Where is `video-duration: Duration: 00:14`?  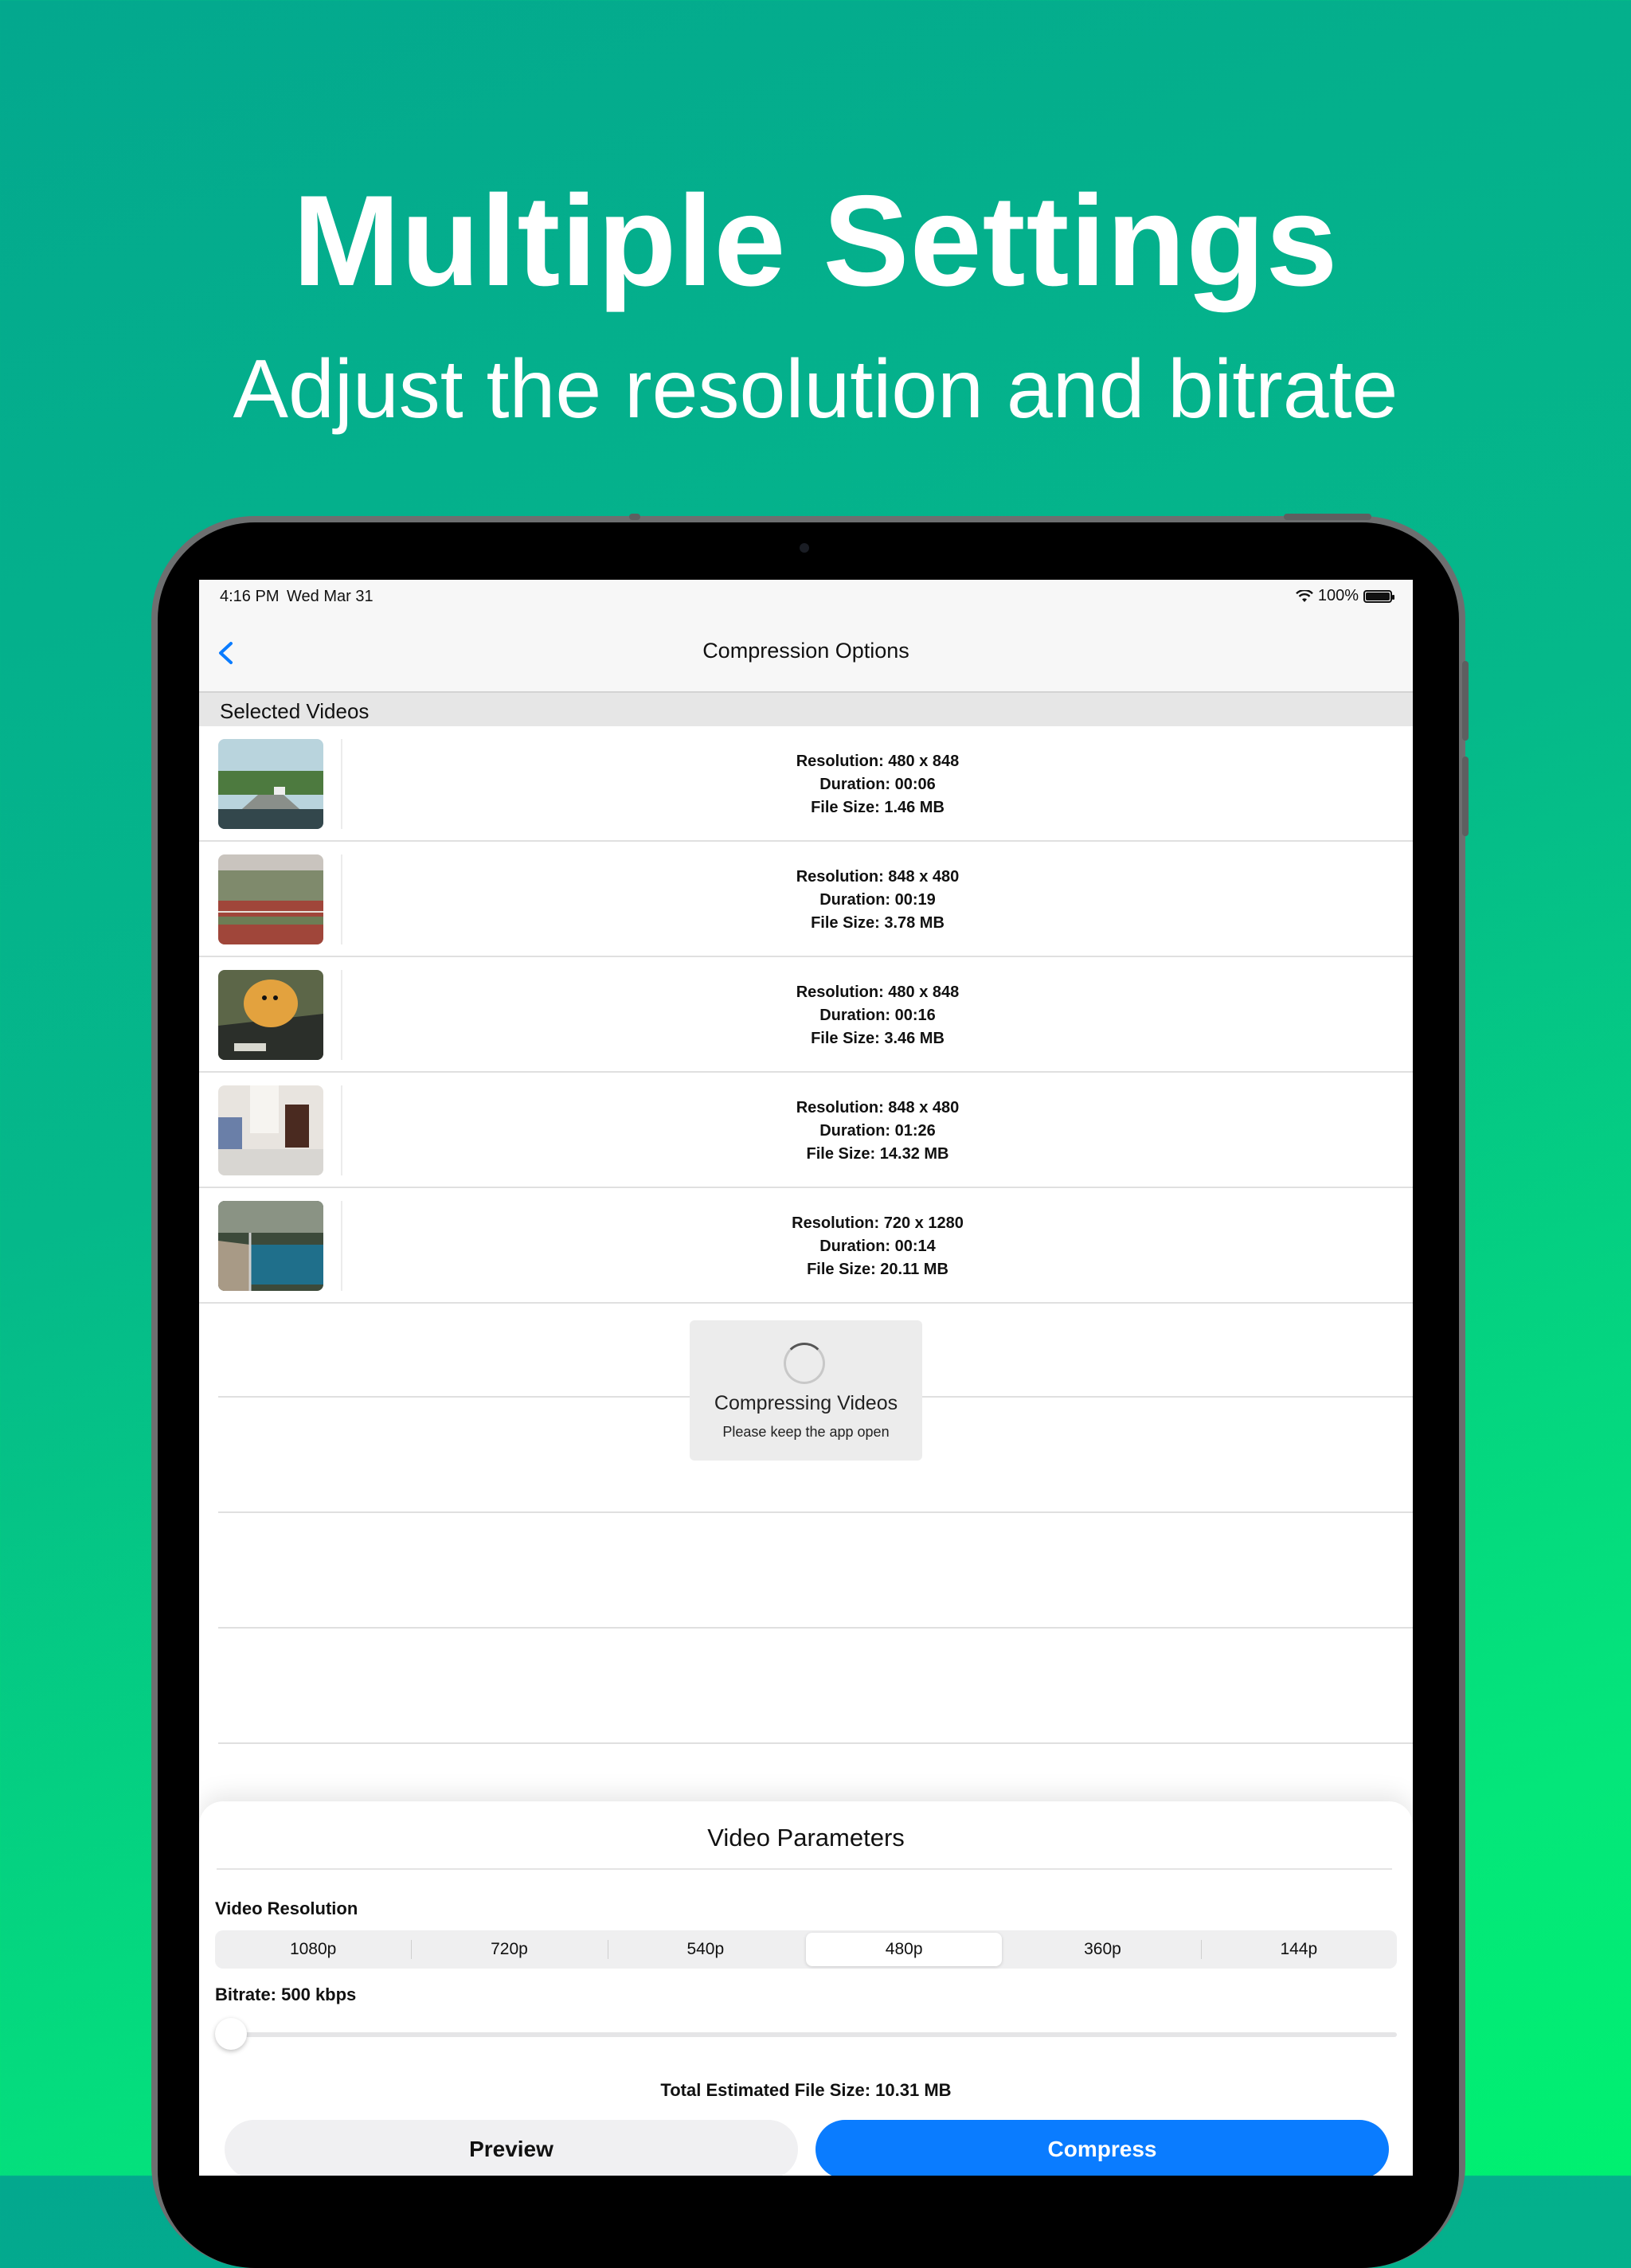 video-duration: Duration: 00:14 is located at coordinates (877, 1246).